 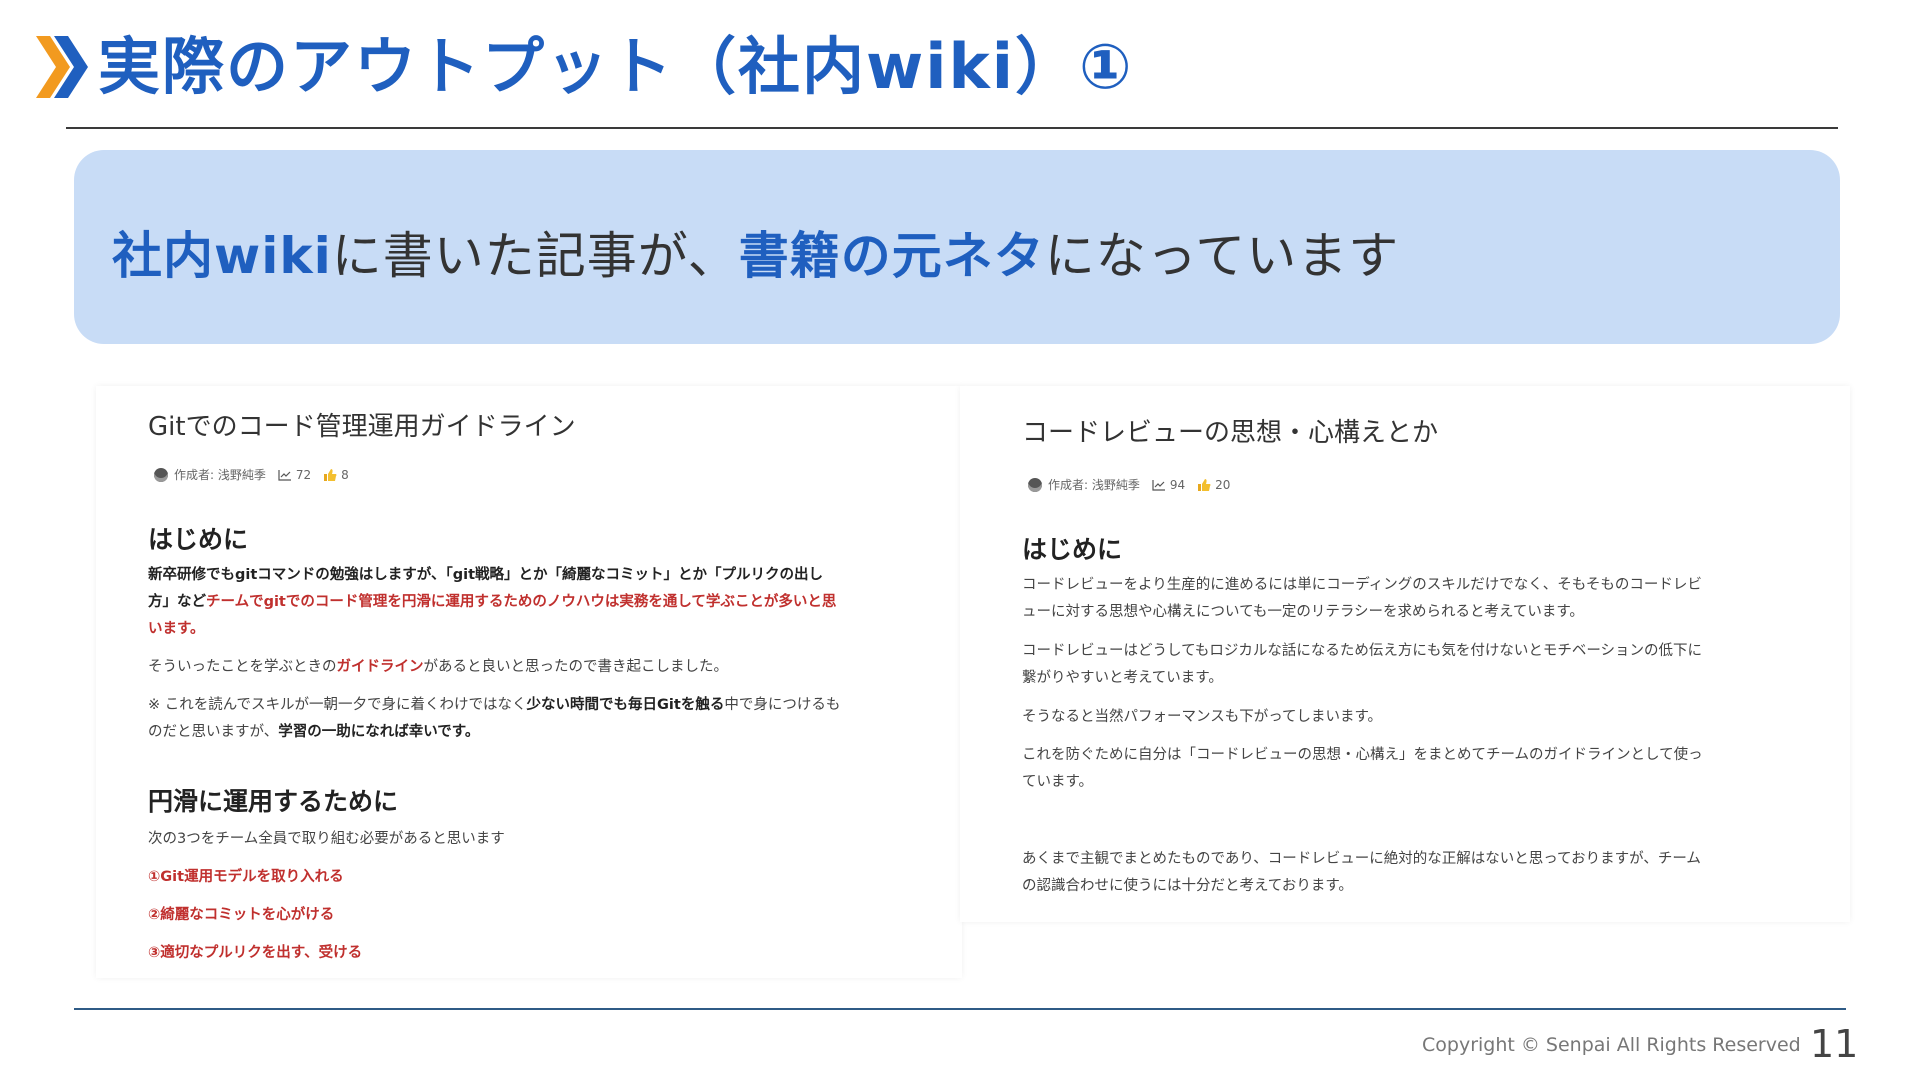 What do you see at coordinates (1834, 1044) in the screenshot?
I see `page-number: 11` at bounding box center [1834, 1044].